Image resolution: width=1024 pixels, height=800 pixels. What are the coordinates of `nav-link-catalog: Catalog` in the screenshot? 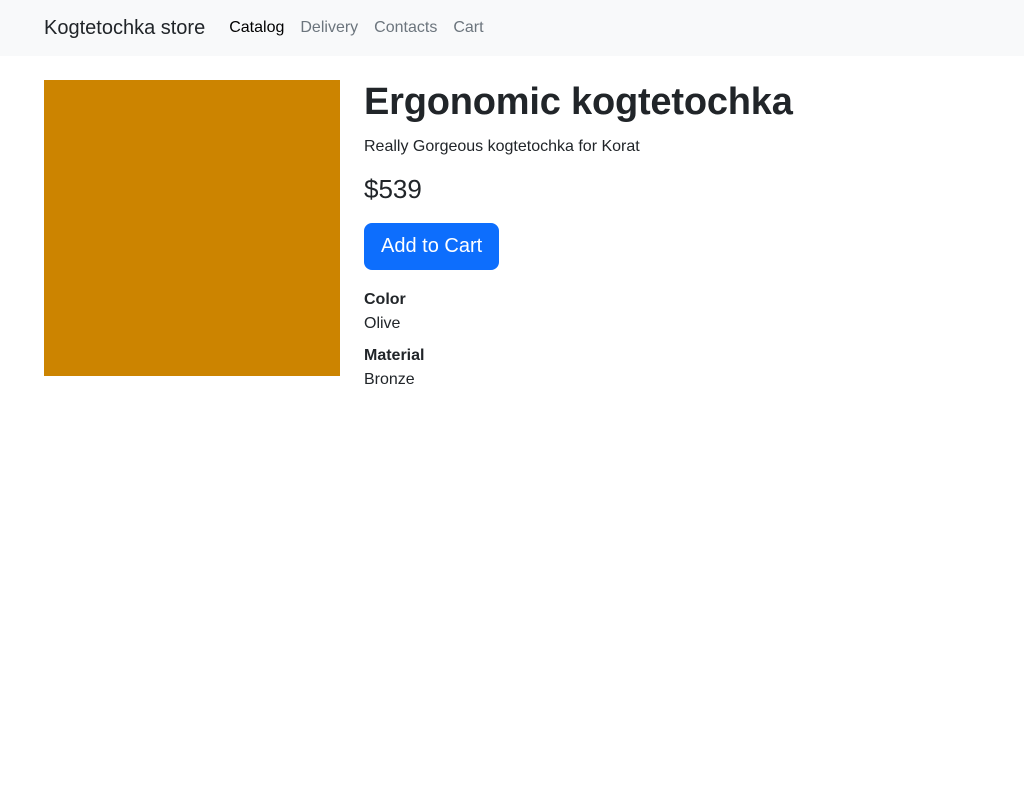 It's located at (256, 28).